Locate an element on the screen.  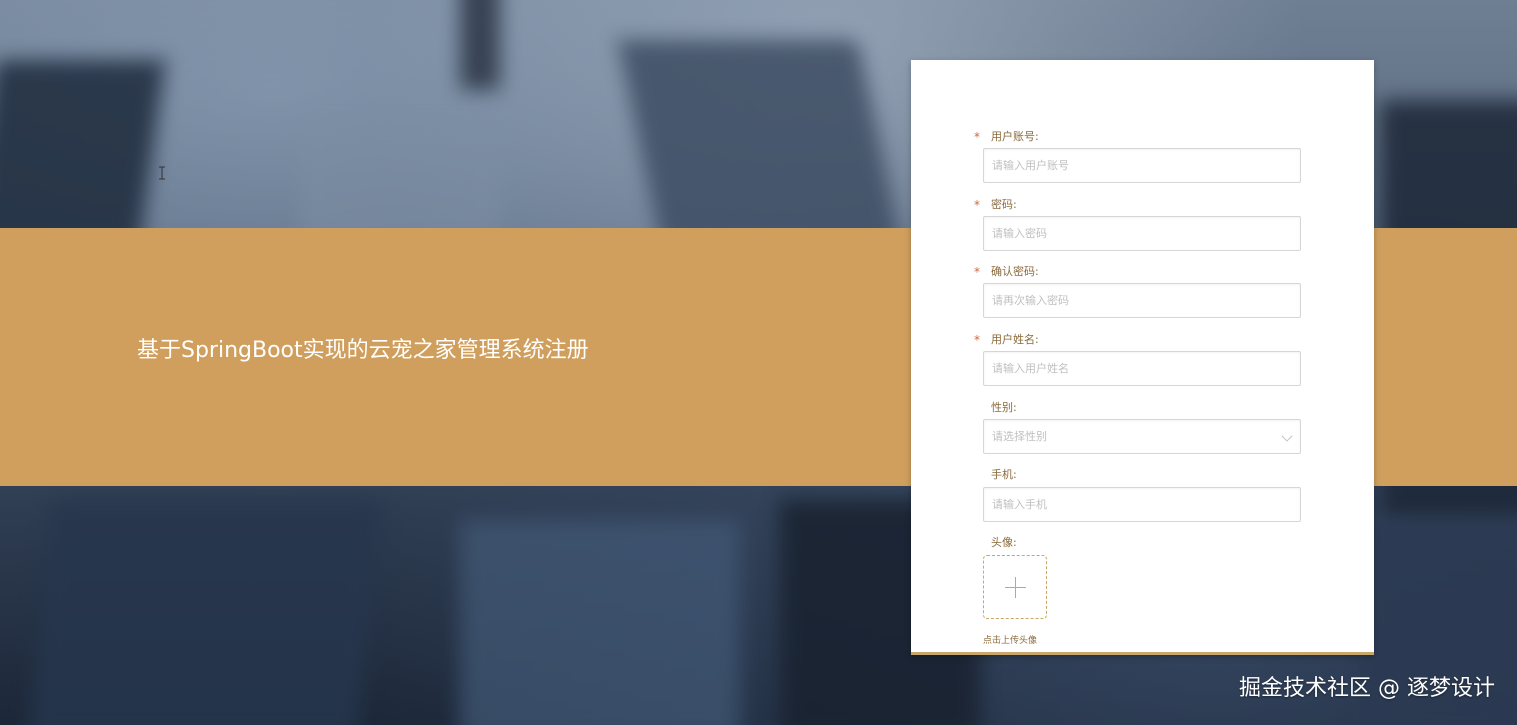
username-placeholder: 请输入用户账号 is located at coordinates (1030, 165).